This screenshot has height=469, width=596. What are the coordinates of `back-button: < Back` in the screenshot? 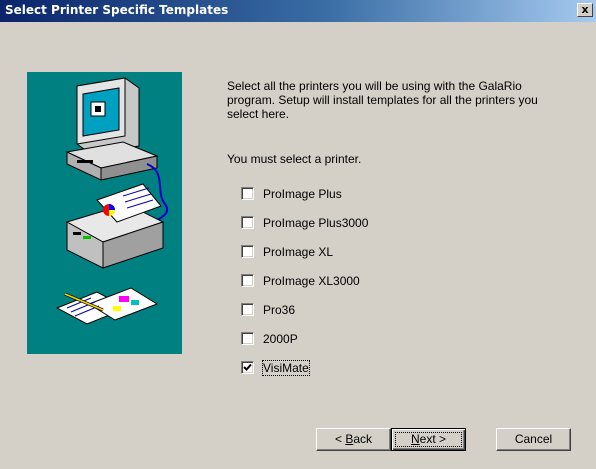 It's located at (353, 439).